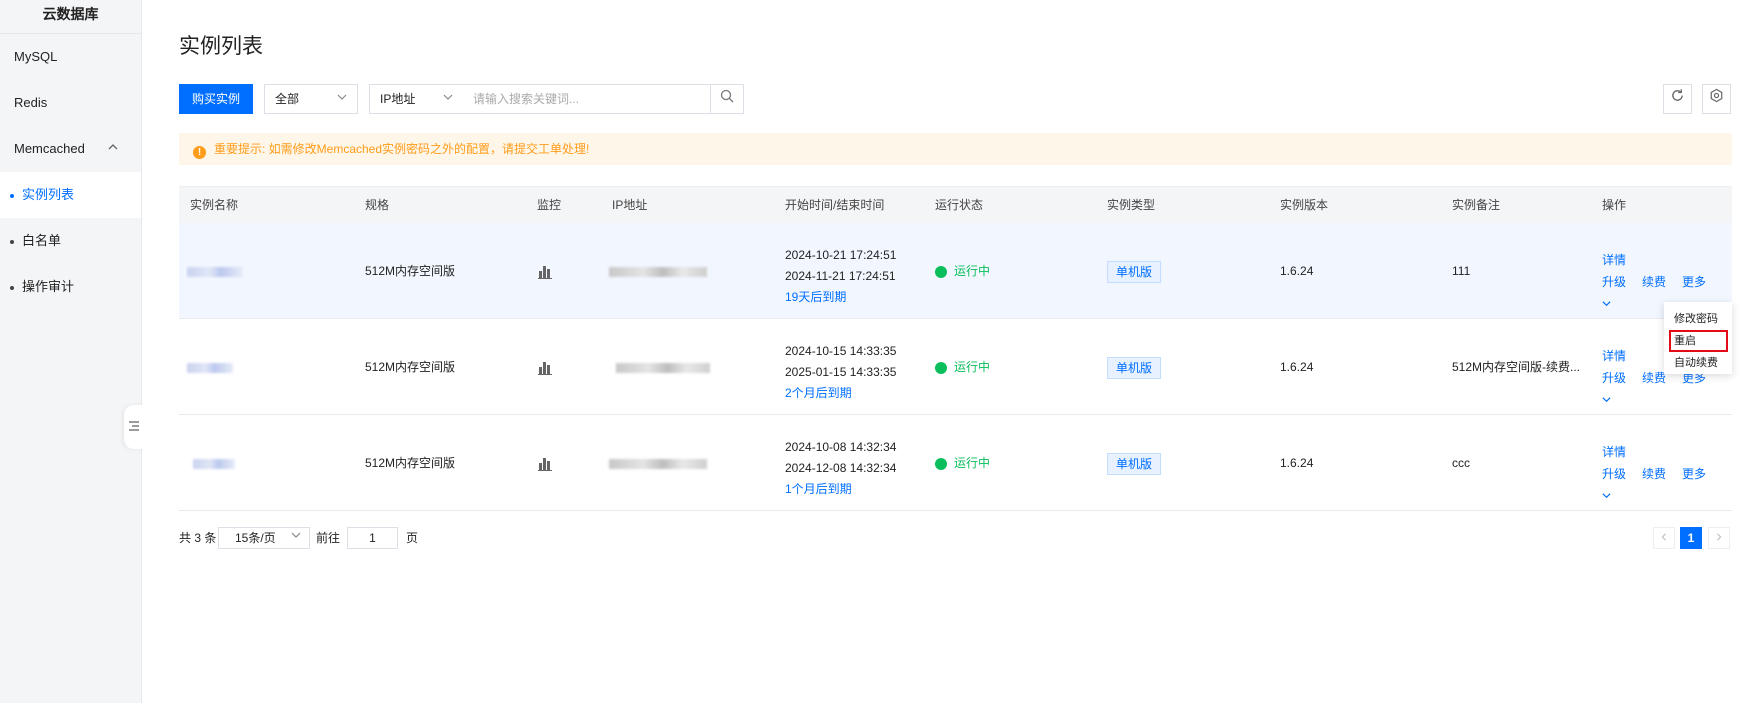  Describe the element at coordinates (70, 17) in the screenshot. I see `sidebar-title: 云数据库` at that location.